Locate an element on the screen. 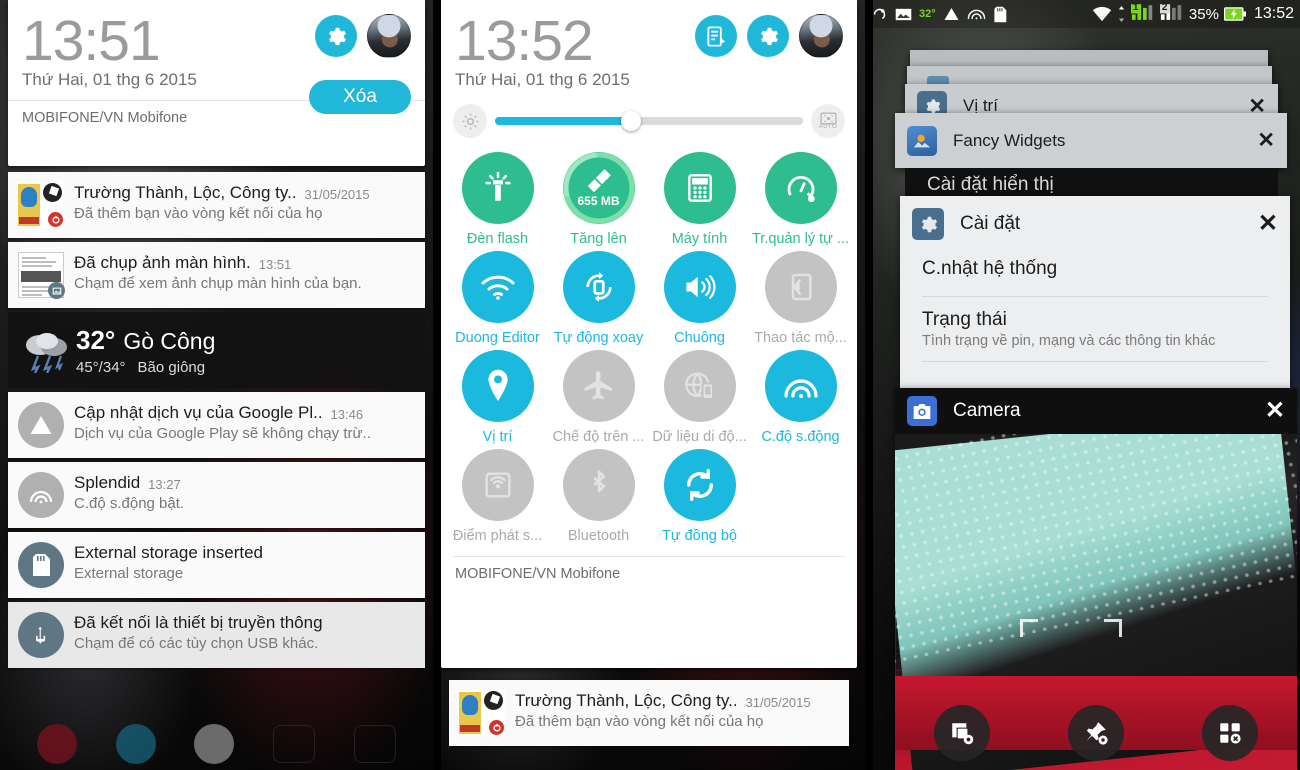 This screenshot has width=1300, height=770. notification-title: Đã kết nối là thiết bị truyền thông is located at coordinates (198, 622).